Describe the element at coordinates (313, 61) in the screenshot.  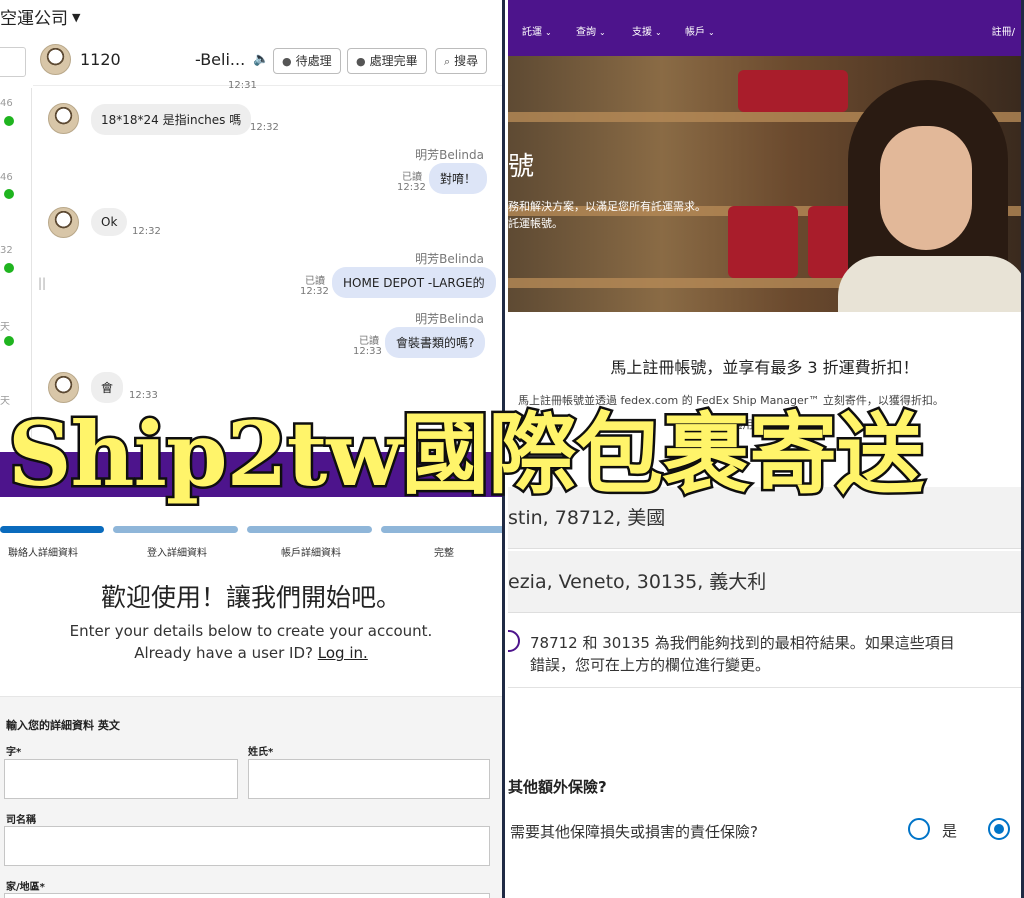
I see `pending-label: 待處理` at that location.